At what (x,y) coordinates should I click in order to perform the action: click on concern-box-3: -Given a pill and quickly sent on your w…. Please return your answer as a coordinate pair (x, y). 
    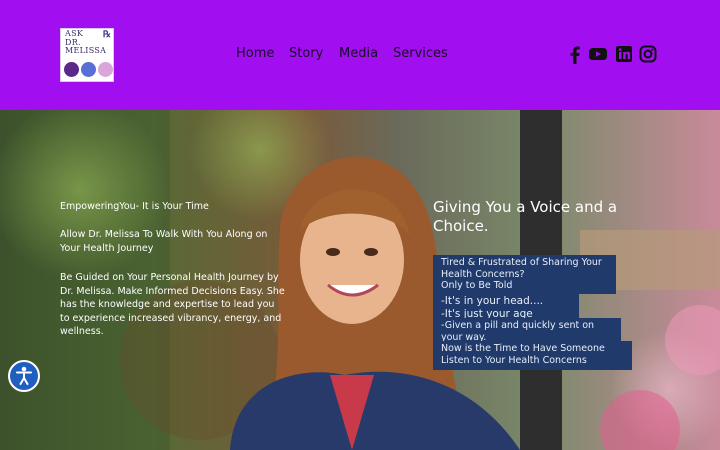
    Looking at the image, I should click on (527, 330).